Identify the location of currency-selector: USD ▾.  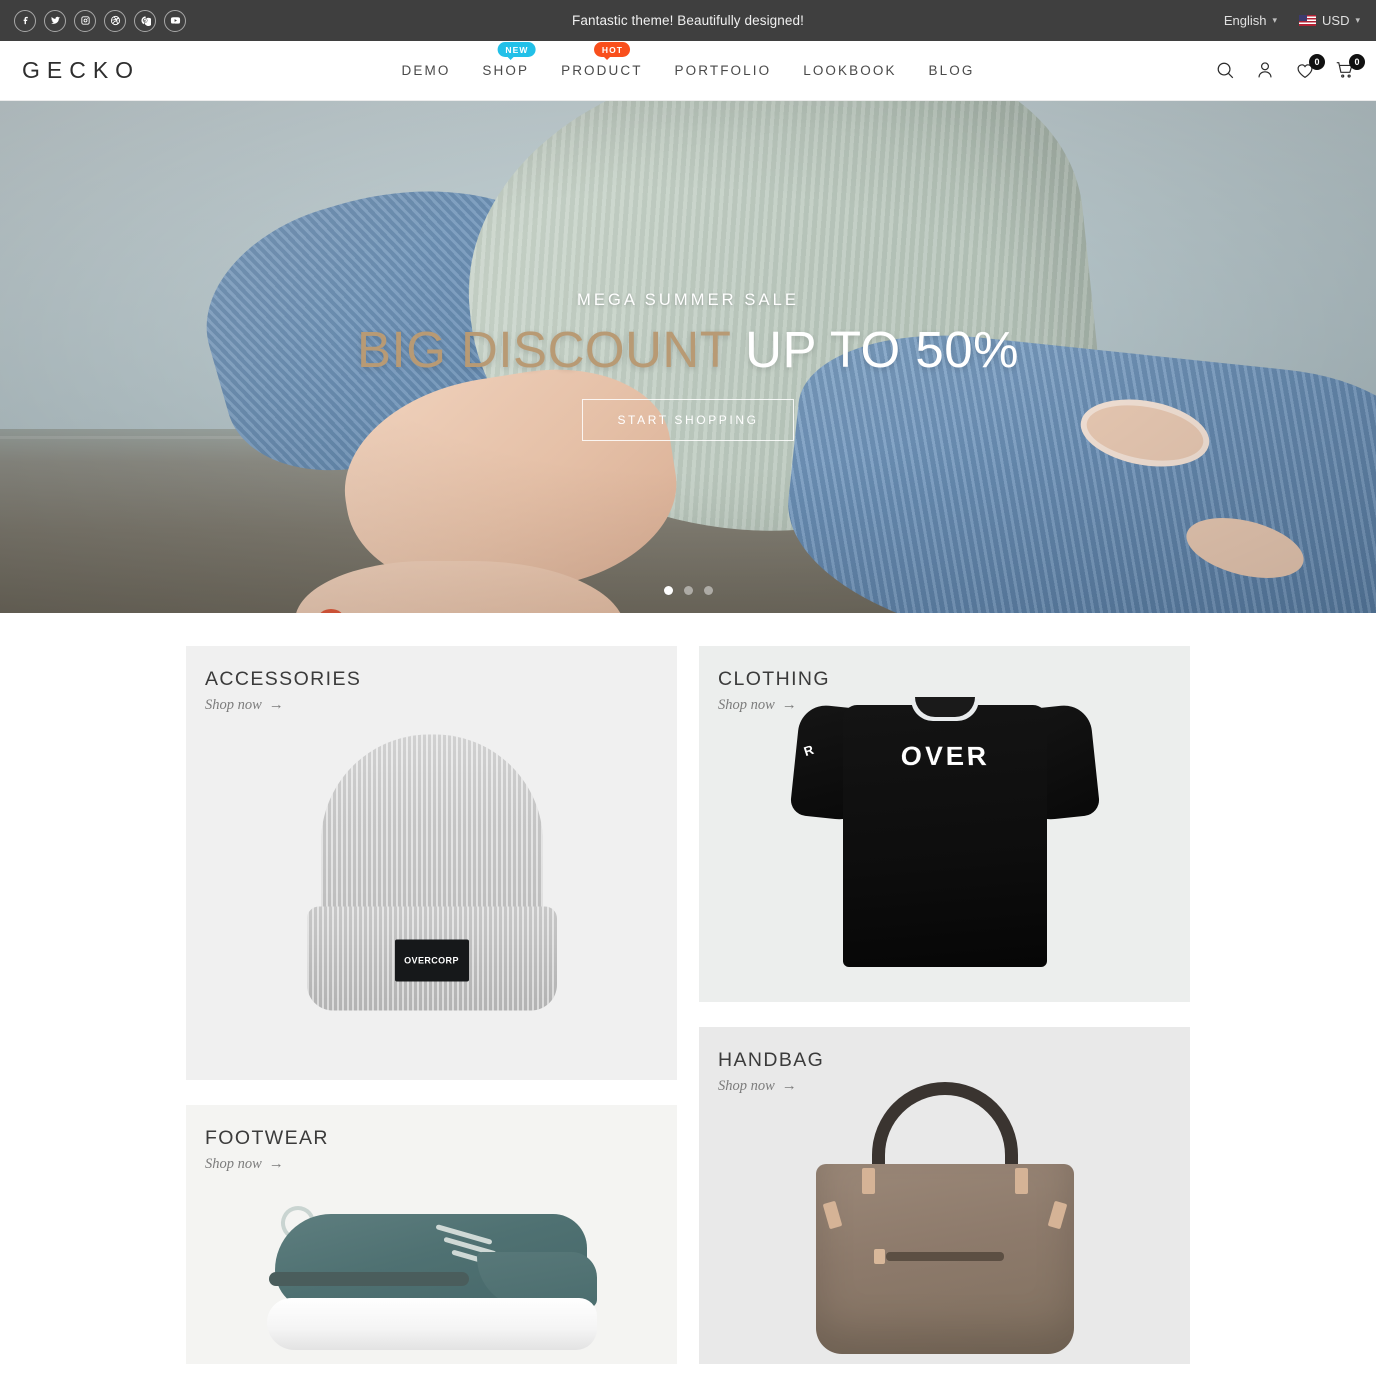
(1329, 20).